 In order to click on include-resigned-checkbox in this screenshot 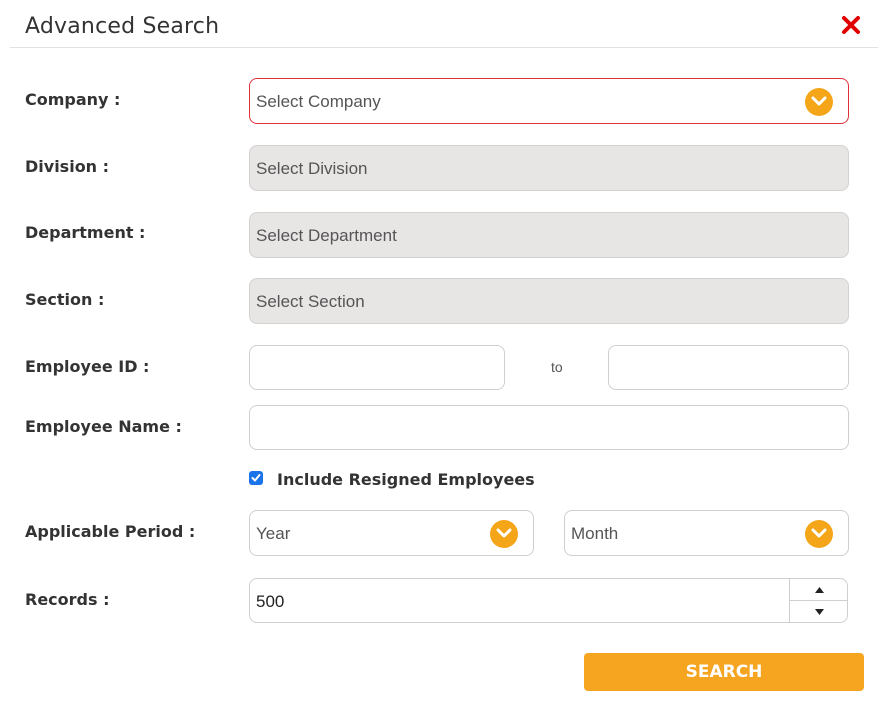, I will do `click(256, 478)`.